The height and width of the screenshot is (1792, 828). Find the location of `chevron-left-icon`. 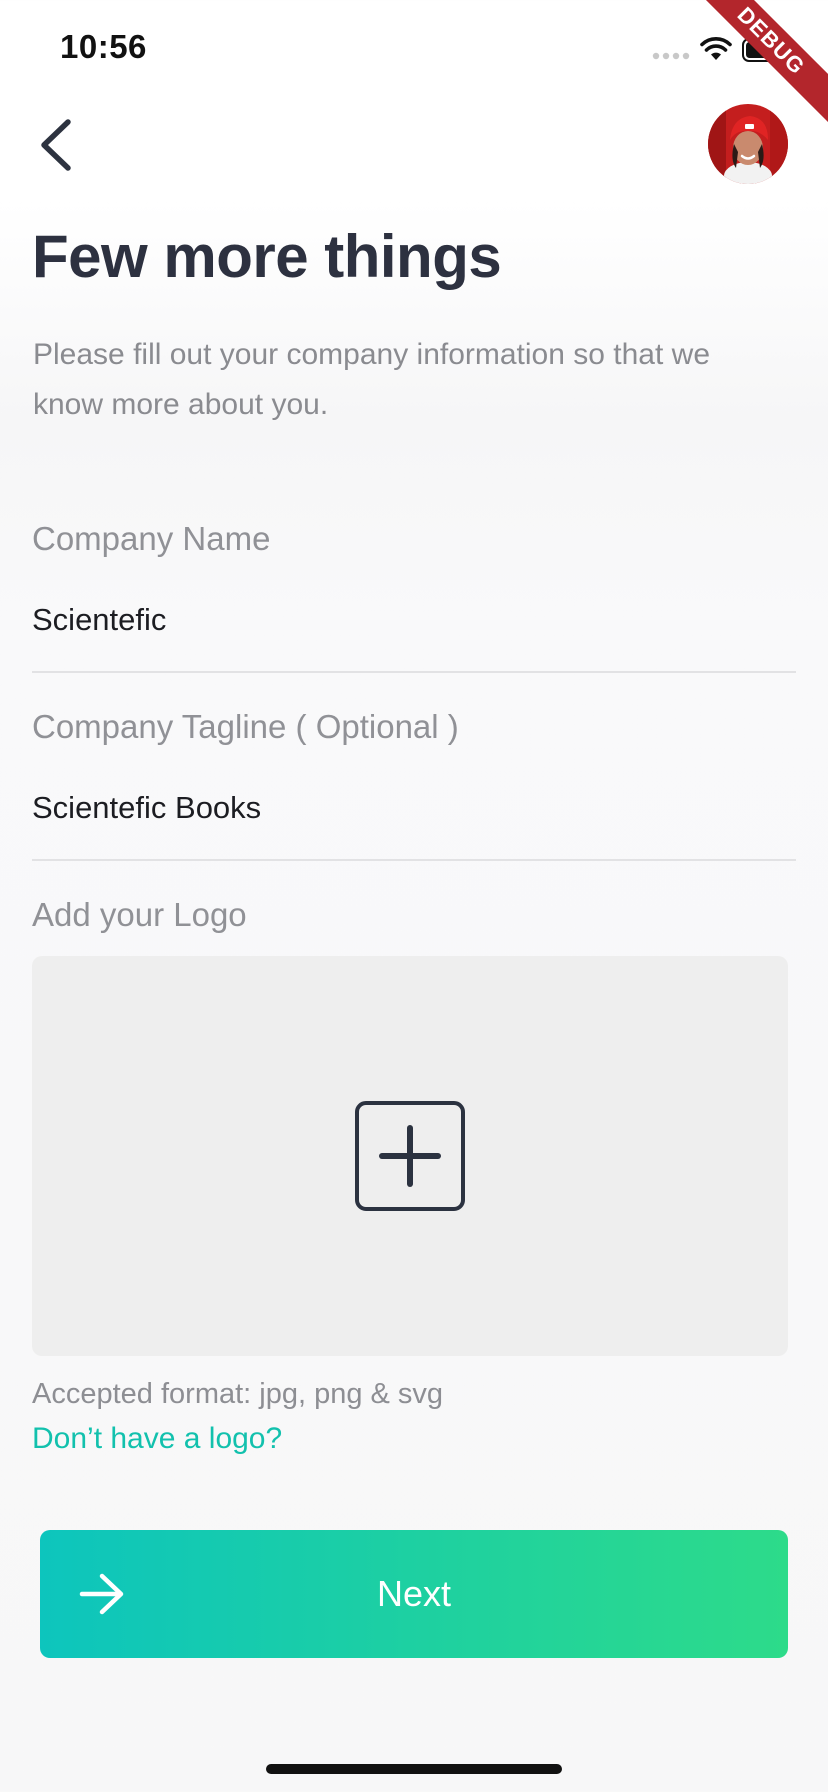

chevron-left-icon is located at coordinates (56, 145).